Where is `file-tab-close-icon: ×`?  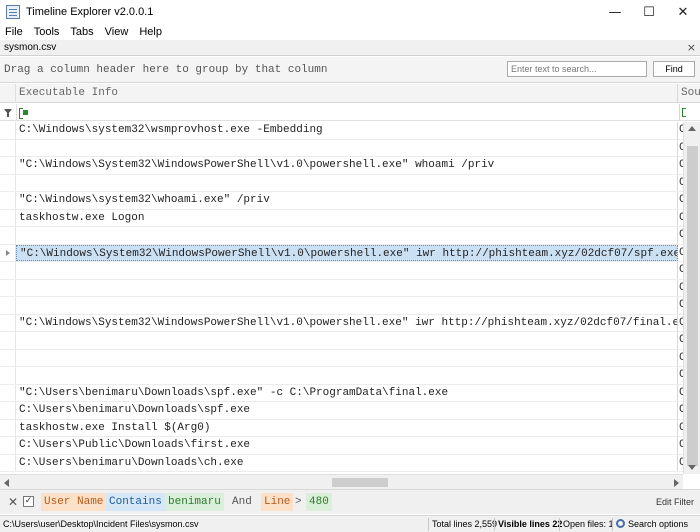
file-tab-close-icon: × is located at coordinates (691, 47).